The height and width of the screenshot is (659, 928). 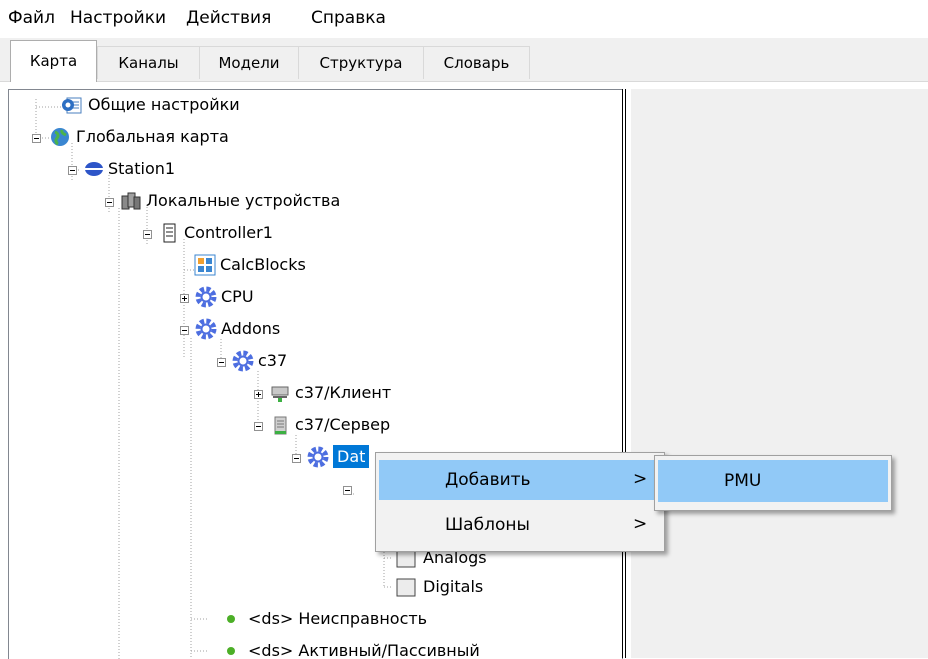 I want to click on tree-node-controller: Controller1, so click(x=243, y=233).